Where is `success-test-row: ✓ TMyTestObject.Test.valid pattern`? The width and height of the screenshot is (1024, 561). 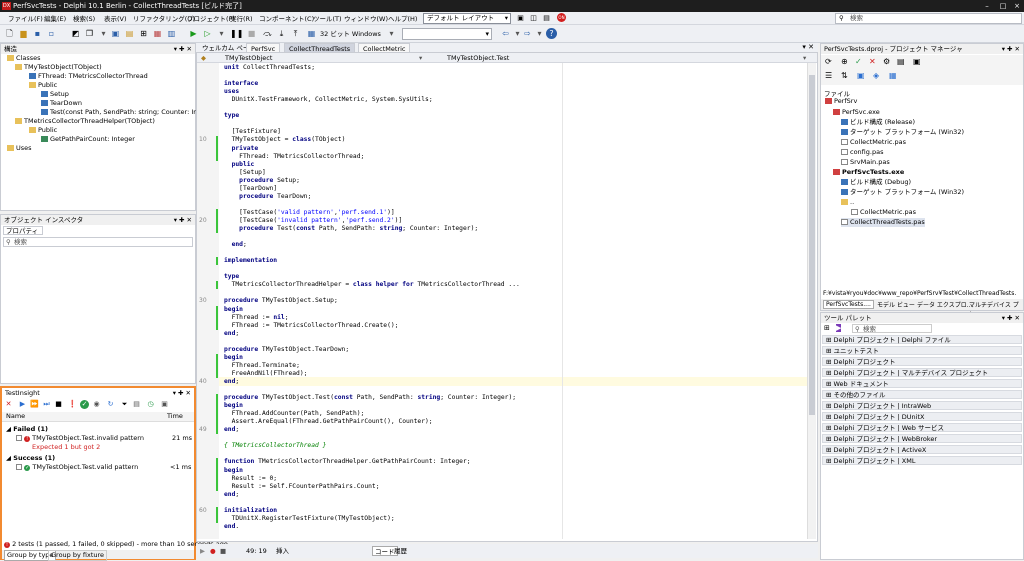 success-test-row: ✓ TMyTestObject.Test.valid pattern is located at coordinates (77, 468).